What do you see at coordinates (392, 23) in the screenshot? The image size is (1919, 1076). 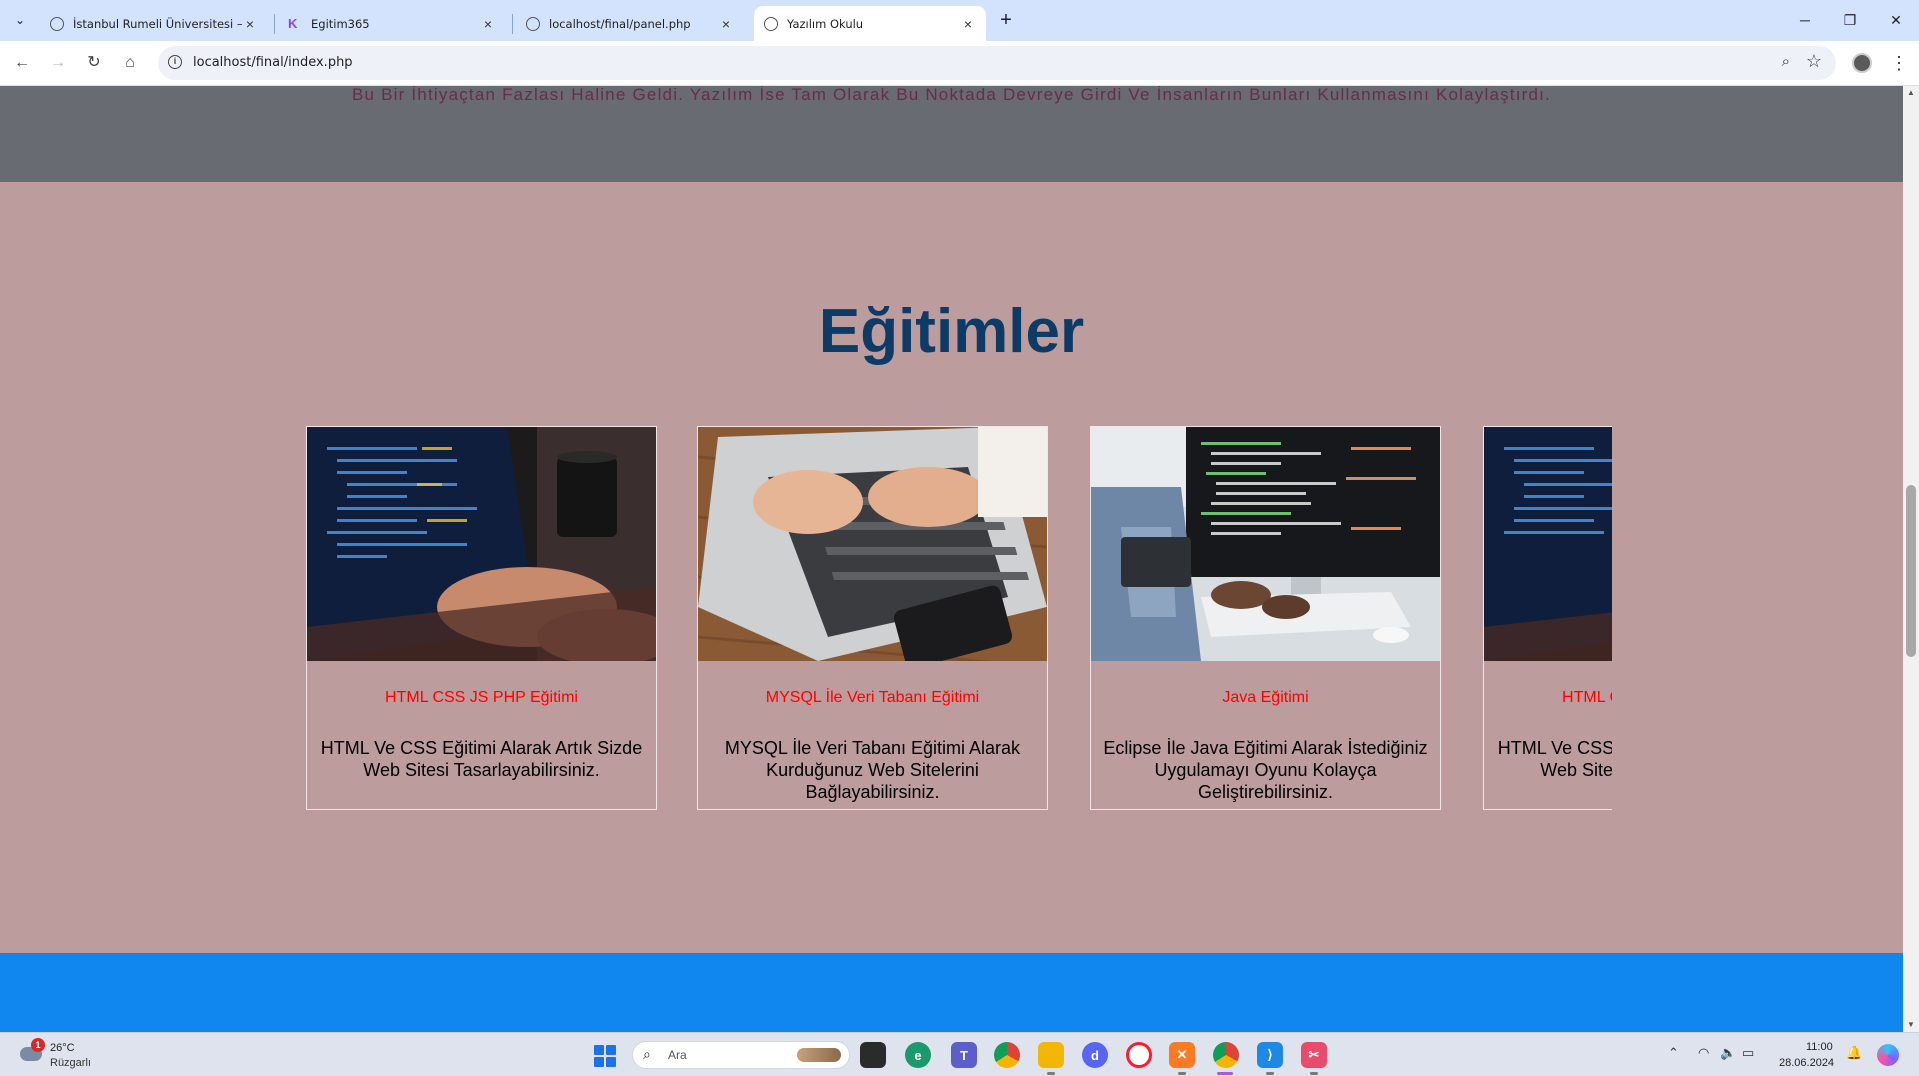 I see `tab-egitim365: K Egitim365 ×` at bounding box center [392, 23].